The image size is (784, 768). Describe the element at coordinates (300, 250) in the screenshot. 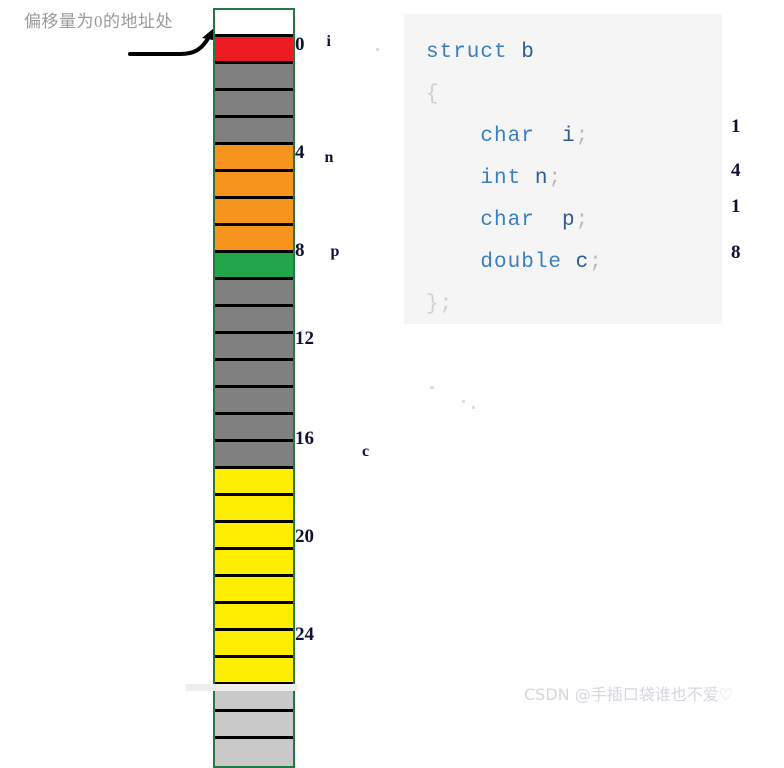

I see `offset-value: 8` at that location.